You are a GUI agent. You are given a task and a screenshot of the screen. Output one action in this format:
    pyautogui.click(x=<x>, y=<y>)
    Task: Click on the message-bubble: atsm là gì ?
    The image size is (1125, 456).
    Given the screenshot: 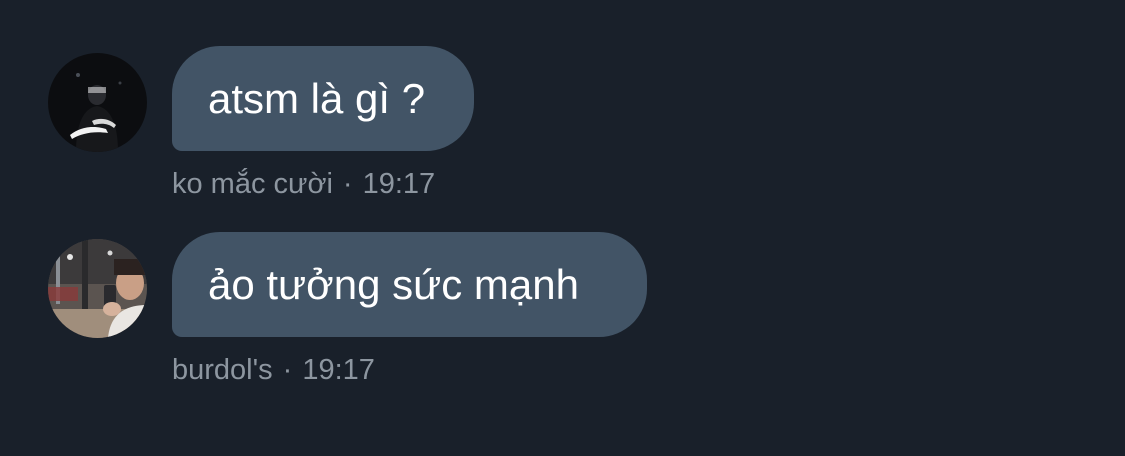 What is the action you would take?
    pyautogui.click(x=323, y=98)
    